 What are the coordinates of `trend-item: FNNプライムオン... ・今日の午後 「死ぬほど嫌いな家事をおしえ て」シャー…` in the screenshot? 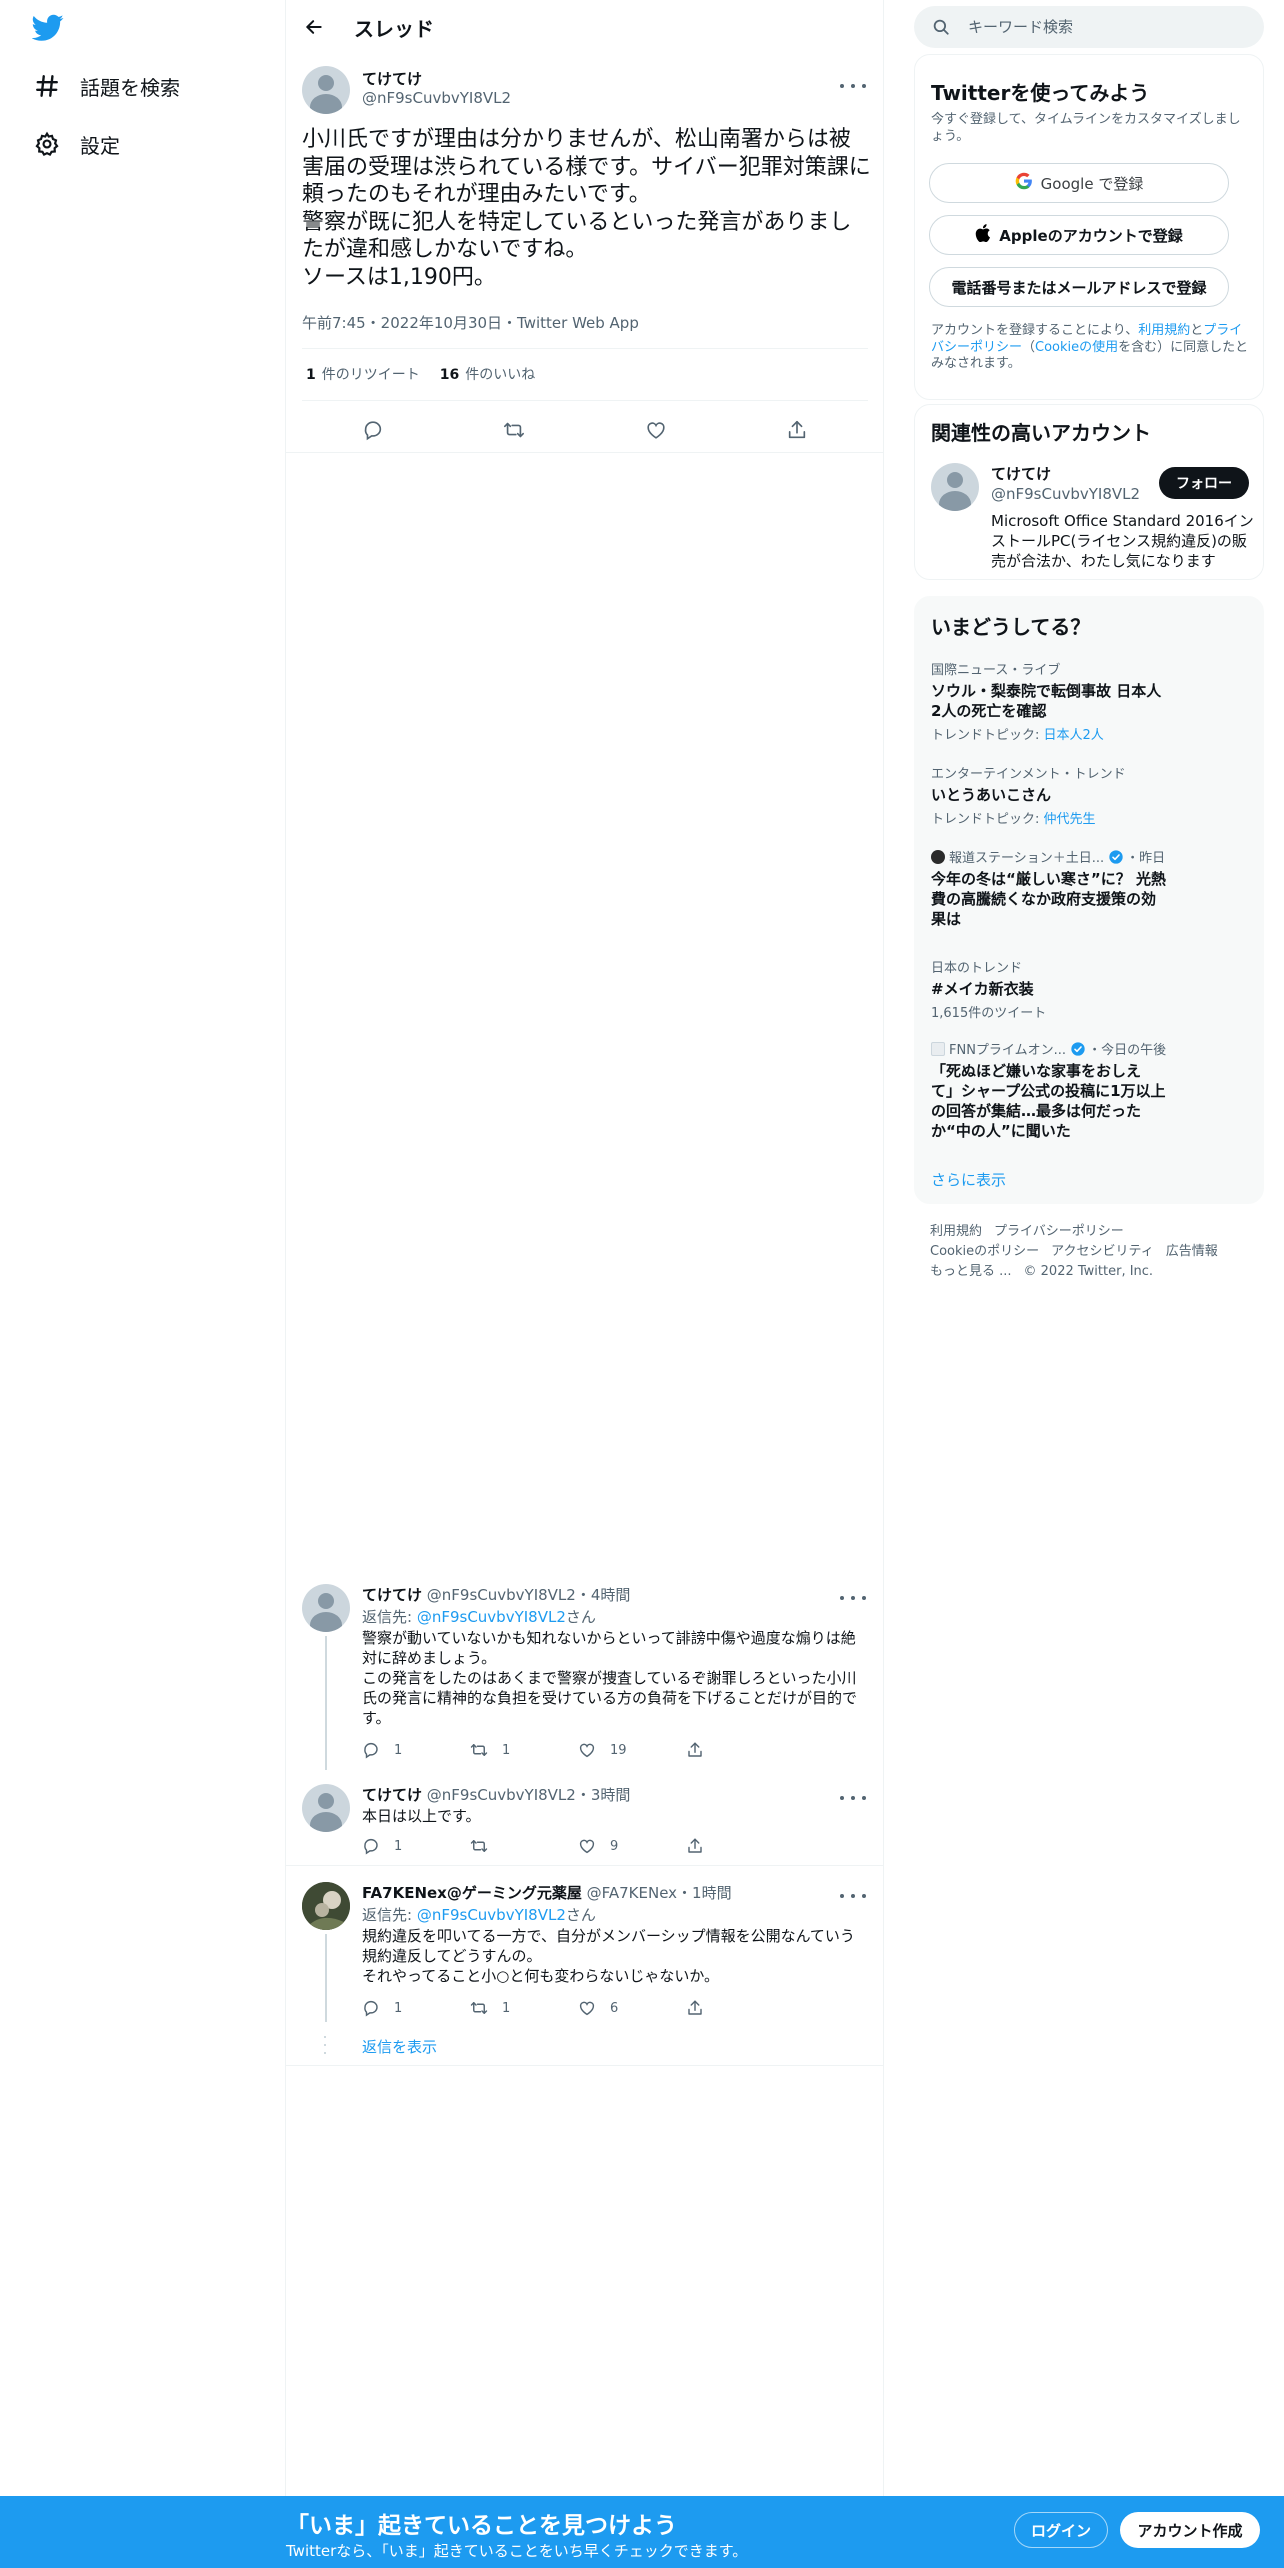 It's located at (1091, 1090).